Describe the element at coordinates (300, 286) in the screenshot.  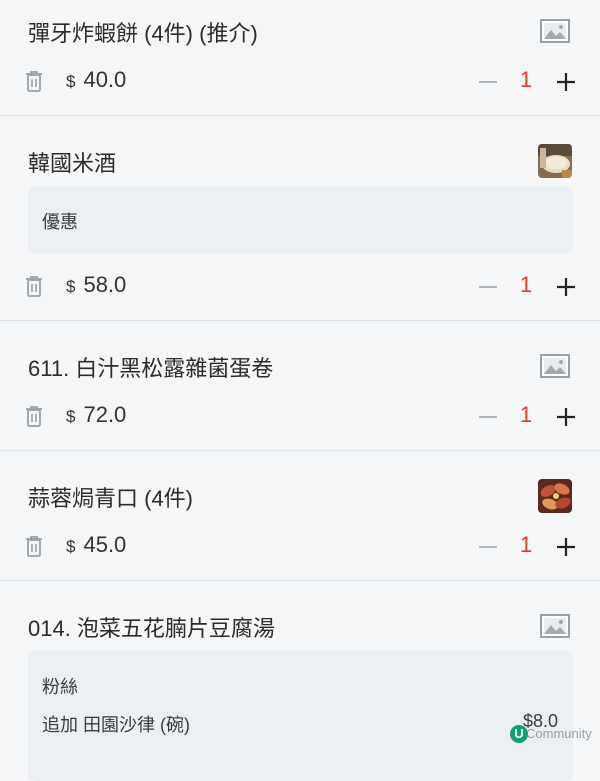
I see `item-controls-row: $58.0 1` at that location.